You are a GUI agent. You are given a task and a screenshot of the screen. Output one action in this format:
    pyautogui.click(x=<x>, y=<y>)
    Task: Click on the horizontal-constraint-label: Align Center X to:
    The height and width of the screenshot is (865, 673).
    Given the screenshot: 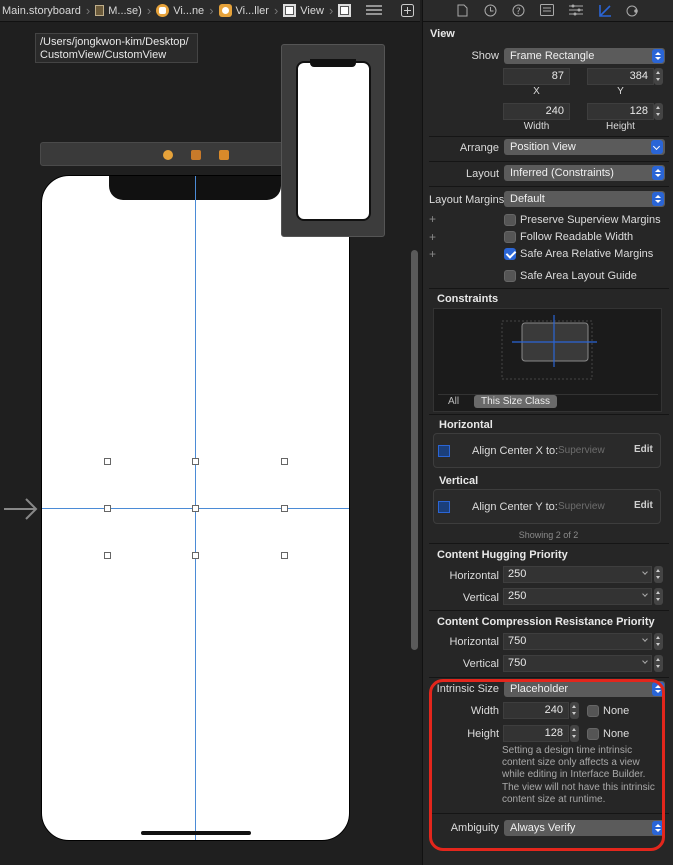 What is the action you would take?
    pyautogui.click(x=515, y=451)
    